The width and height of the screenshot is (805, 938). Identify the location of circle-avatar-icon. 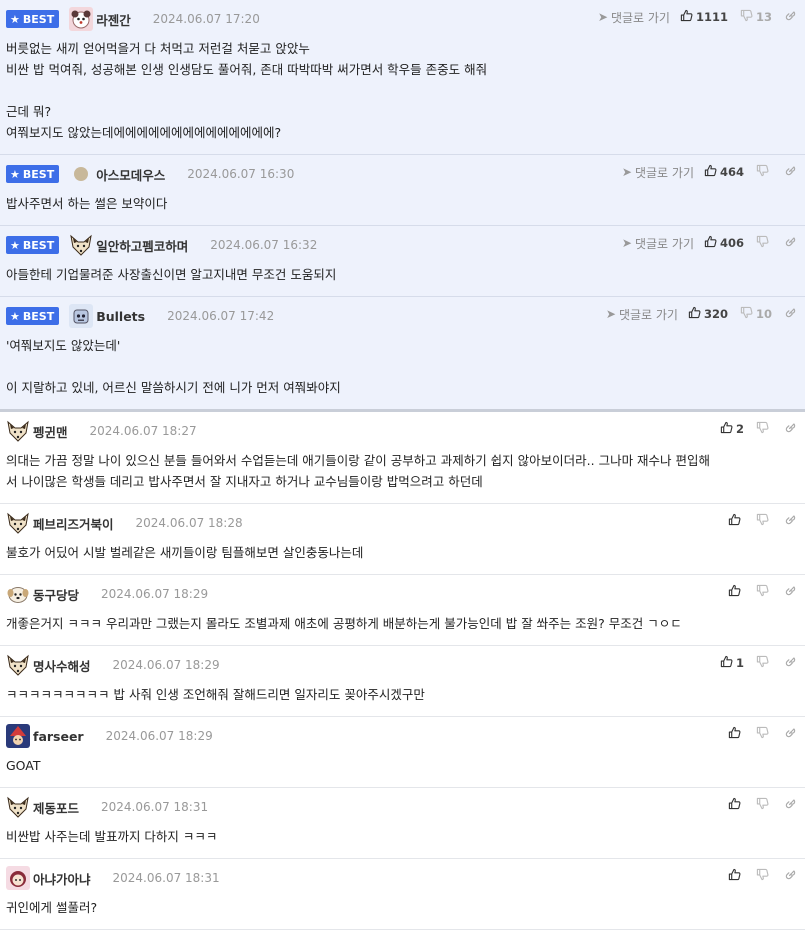
(81, 174).